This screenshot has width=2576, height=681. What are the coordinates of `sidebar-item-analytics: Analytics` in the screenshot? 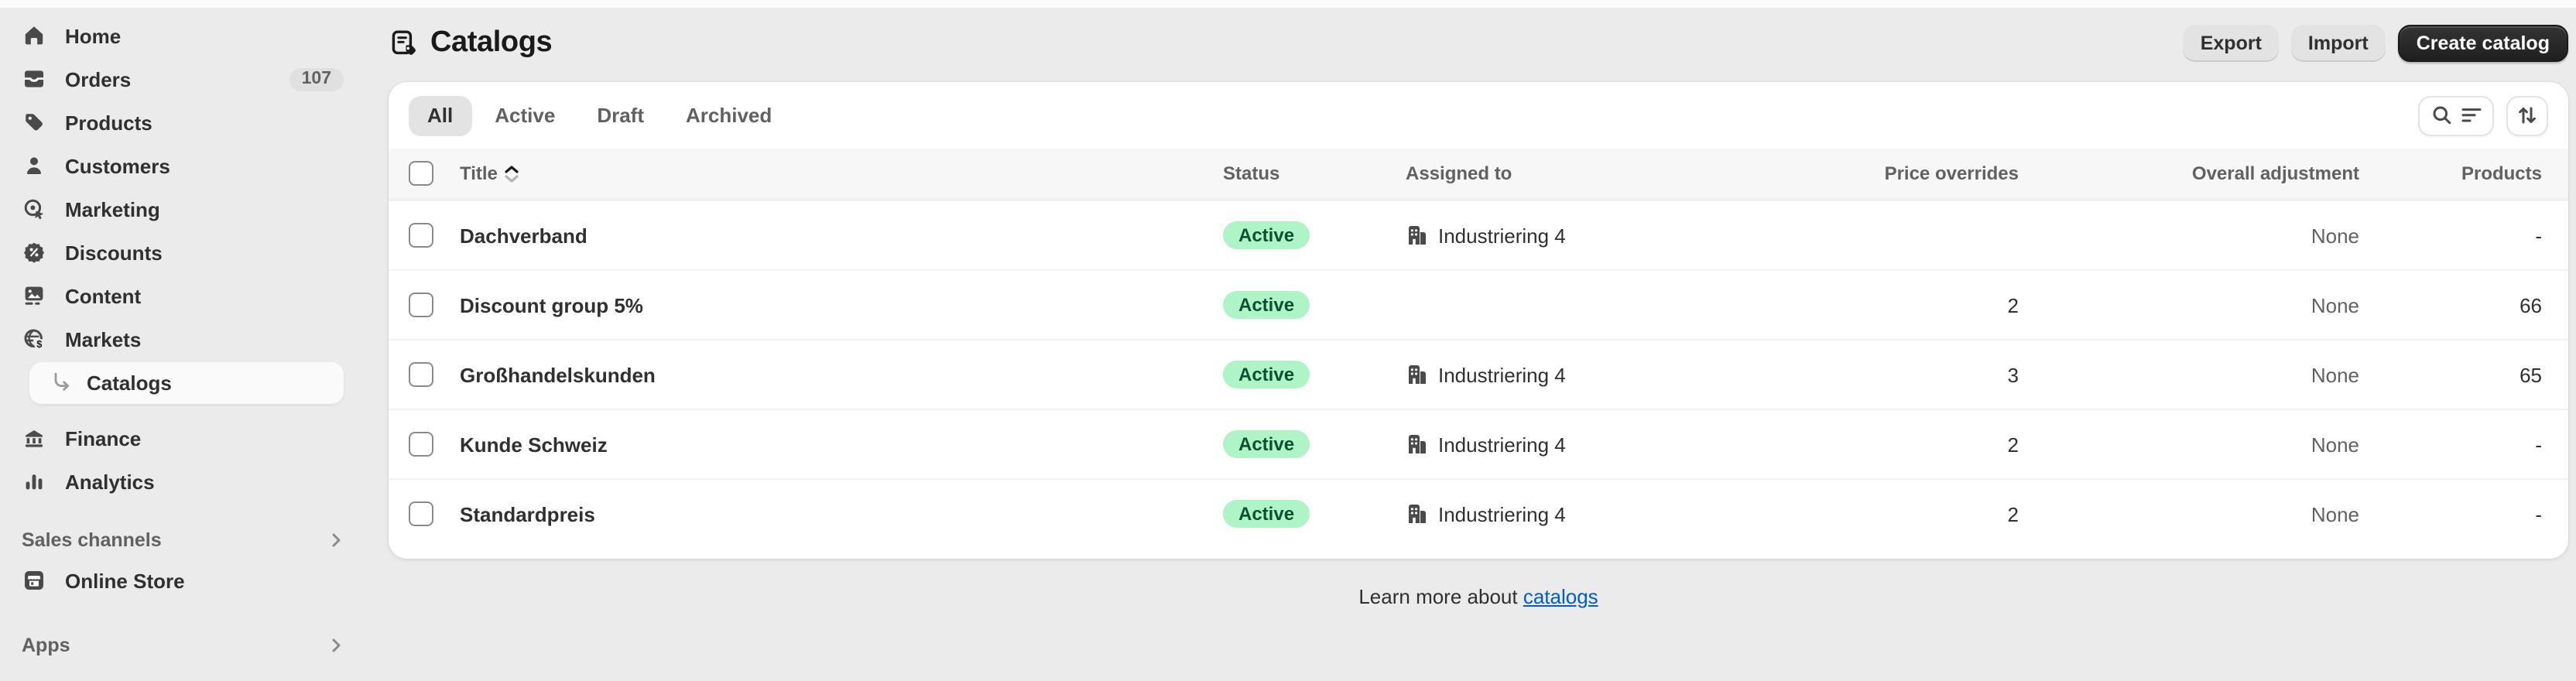 It's located at (182, 481).